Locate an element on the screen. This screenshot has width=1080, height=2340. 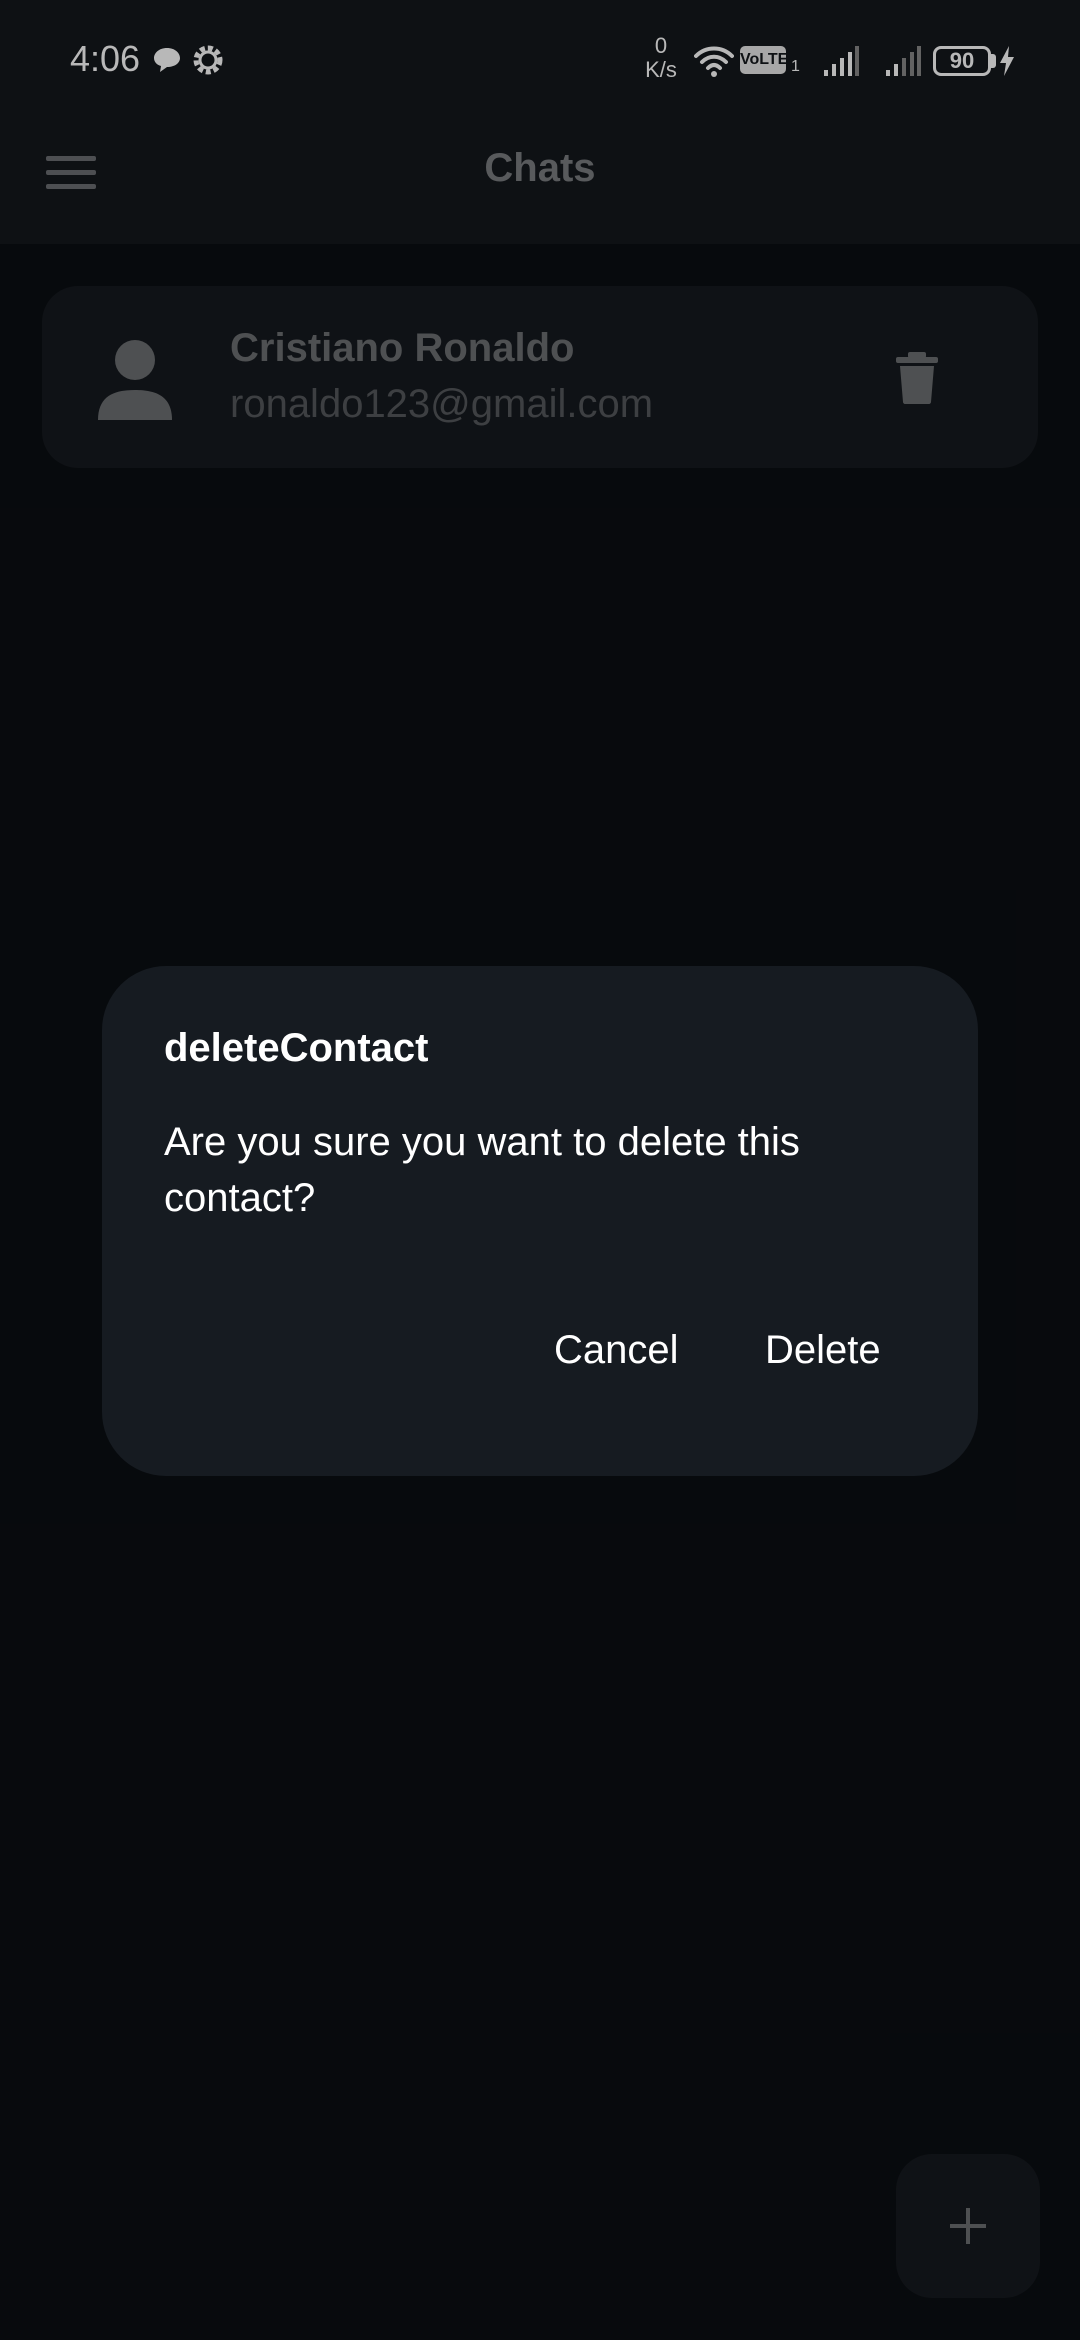
dialog-title: deleteContact is located at coordinates (296, 1048).